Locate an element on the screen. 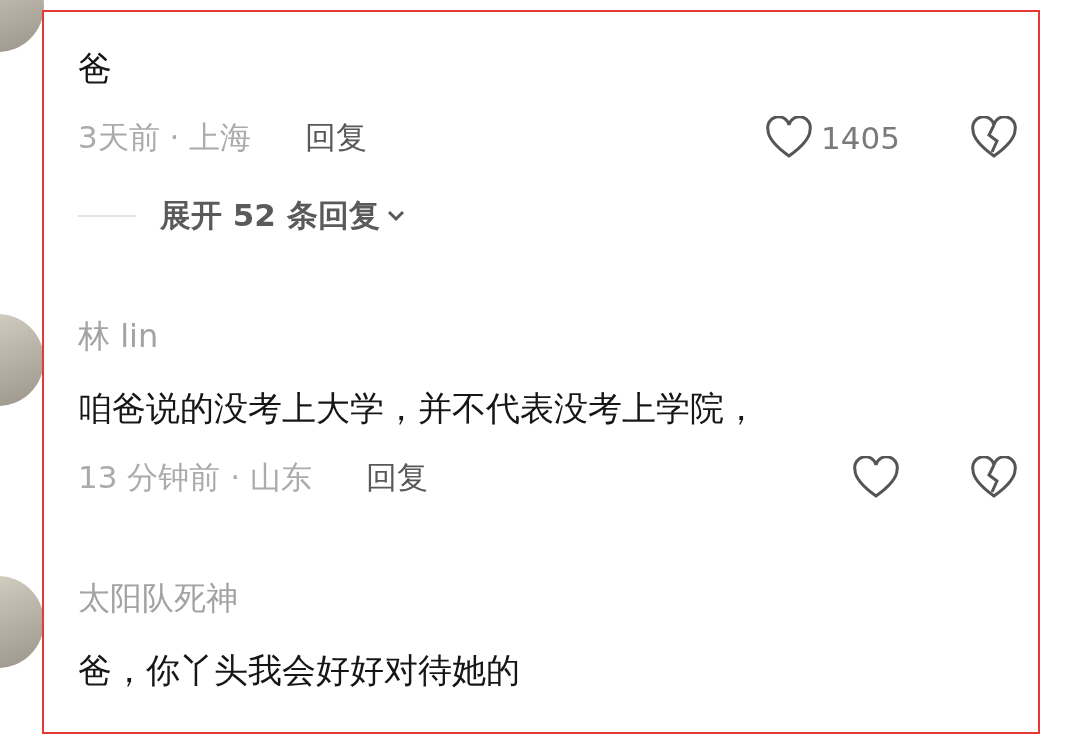 This screenshot has width=1066, height=736. comment-time-location: 3天前 · 上海 is located at coordinates (165, 137).